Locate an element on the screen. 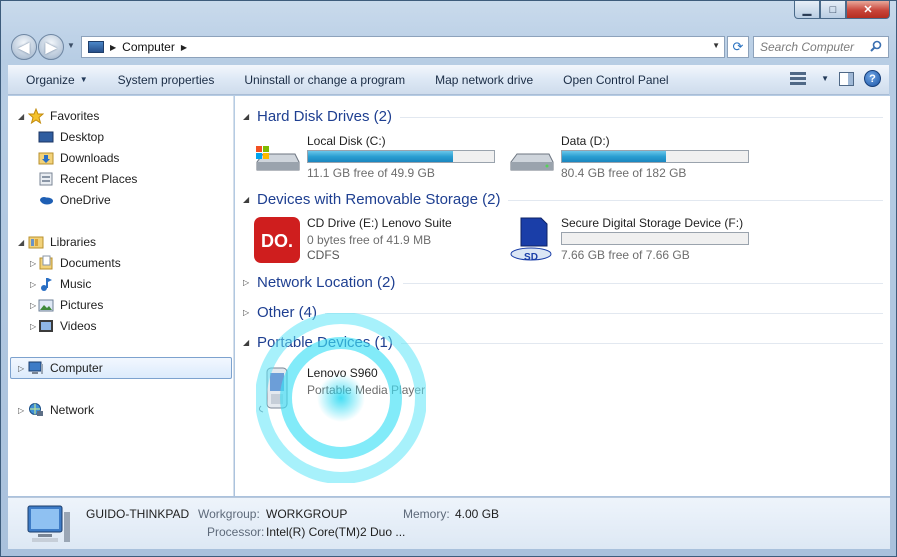  nav-network: Network is located at coordinates (61, 410).